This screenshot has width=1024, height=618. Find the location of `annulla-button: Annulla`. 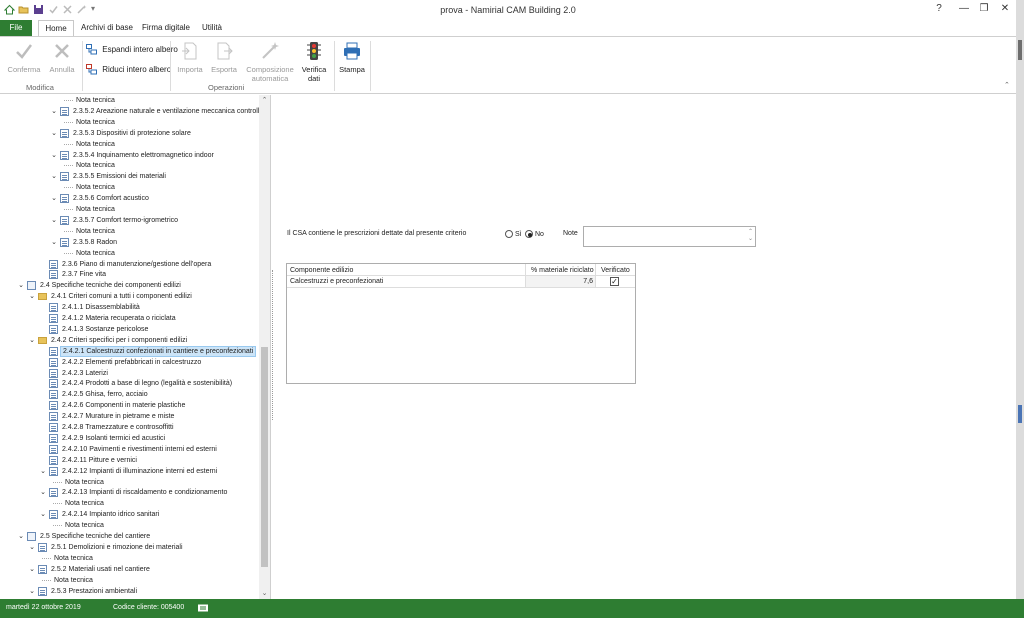

annulla-button: Annulla is located at coordinates (62, 57).